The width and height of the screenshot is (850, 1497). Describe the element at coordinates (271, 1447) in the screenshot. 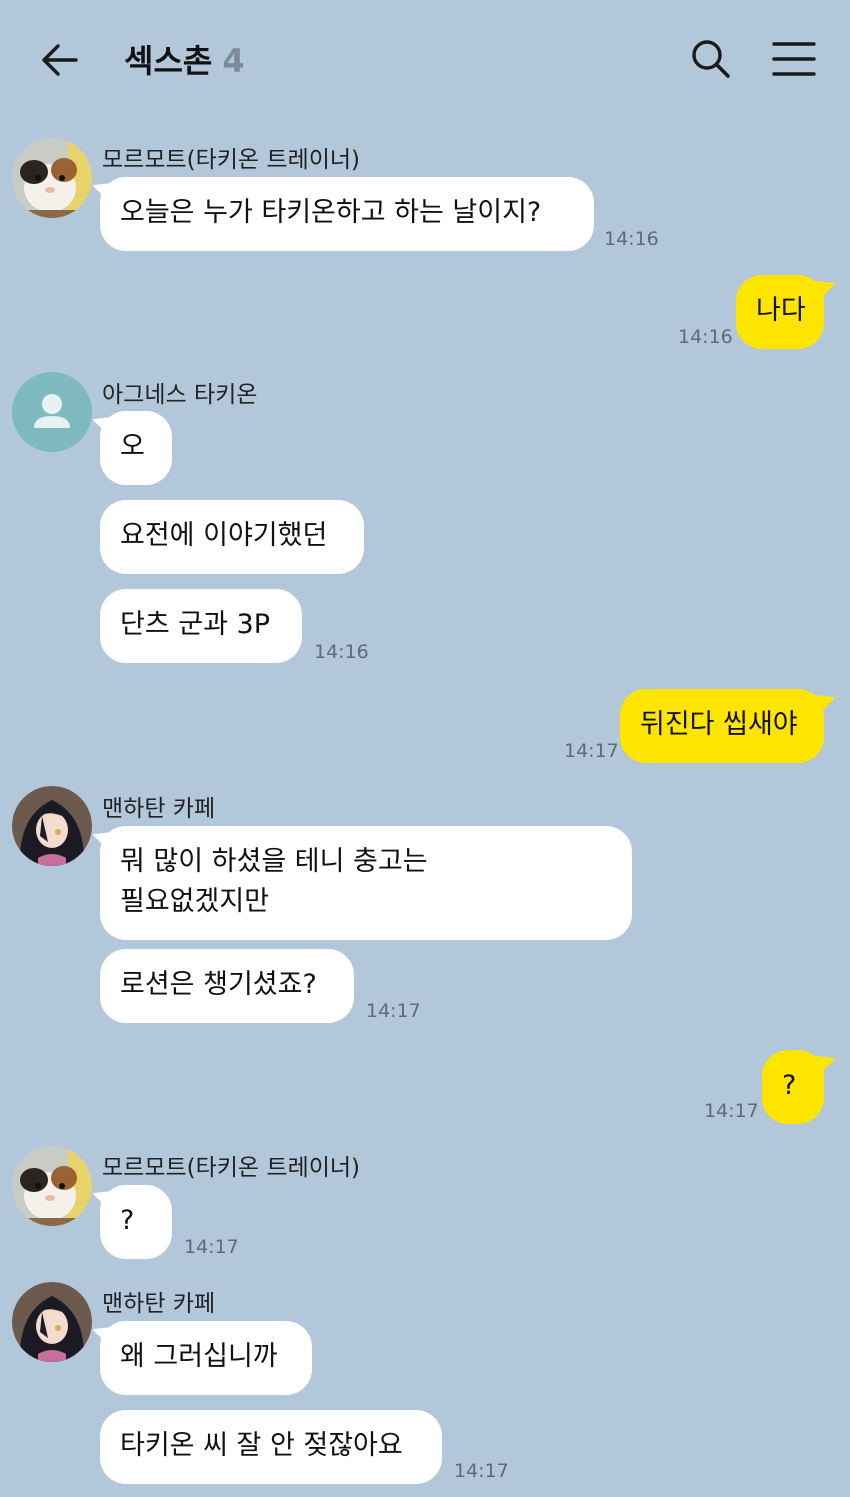

I see `message-bubble: 타키온 씨 잘 안 젖잖아요` at that location.